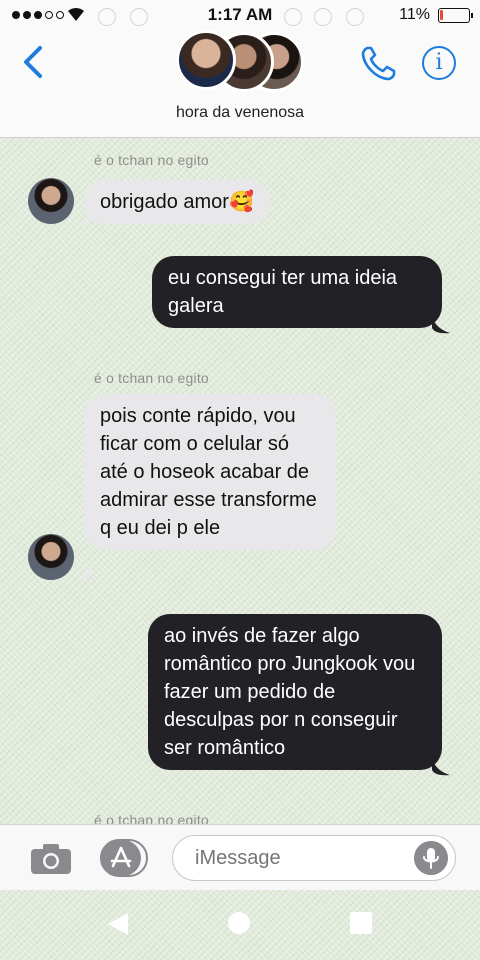 This screenshot has width=480, height=960. I want to click on battery-level, so click(441, 15).